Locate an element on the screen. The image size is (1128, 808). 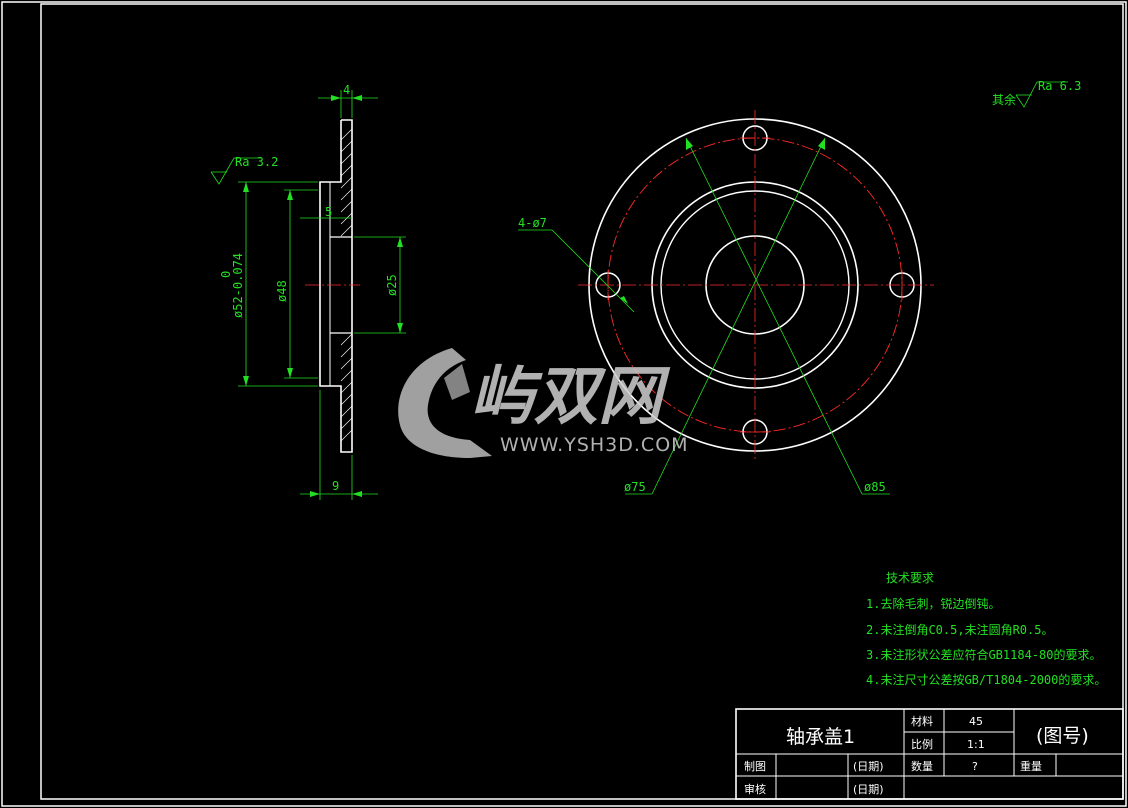
watermark: 屿双网 WWW.YSH3D.COM is located at coordinates (543, 403).